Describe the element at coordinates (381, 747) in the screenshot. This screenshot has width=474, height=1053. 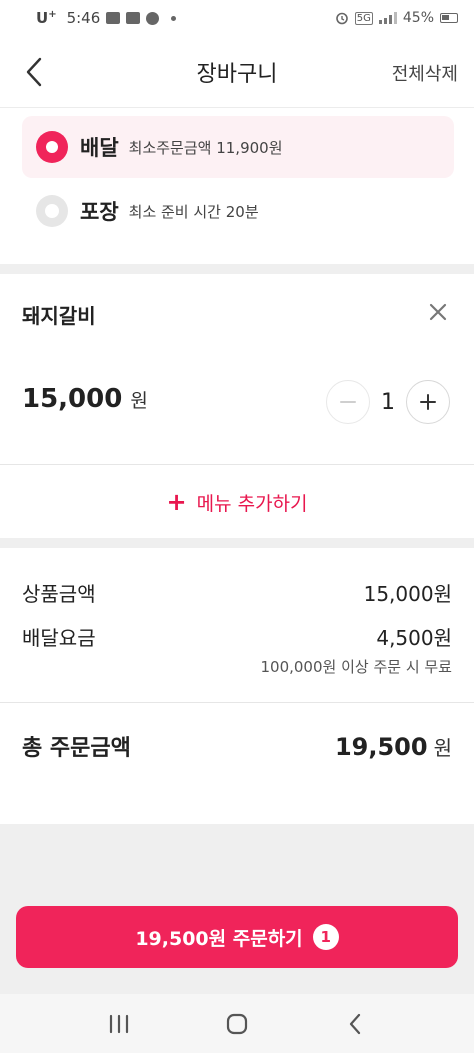
I see `total-amount: 19,500` at that location.